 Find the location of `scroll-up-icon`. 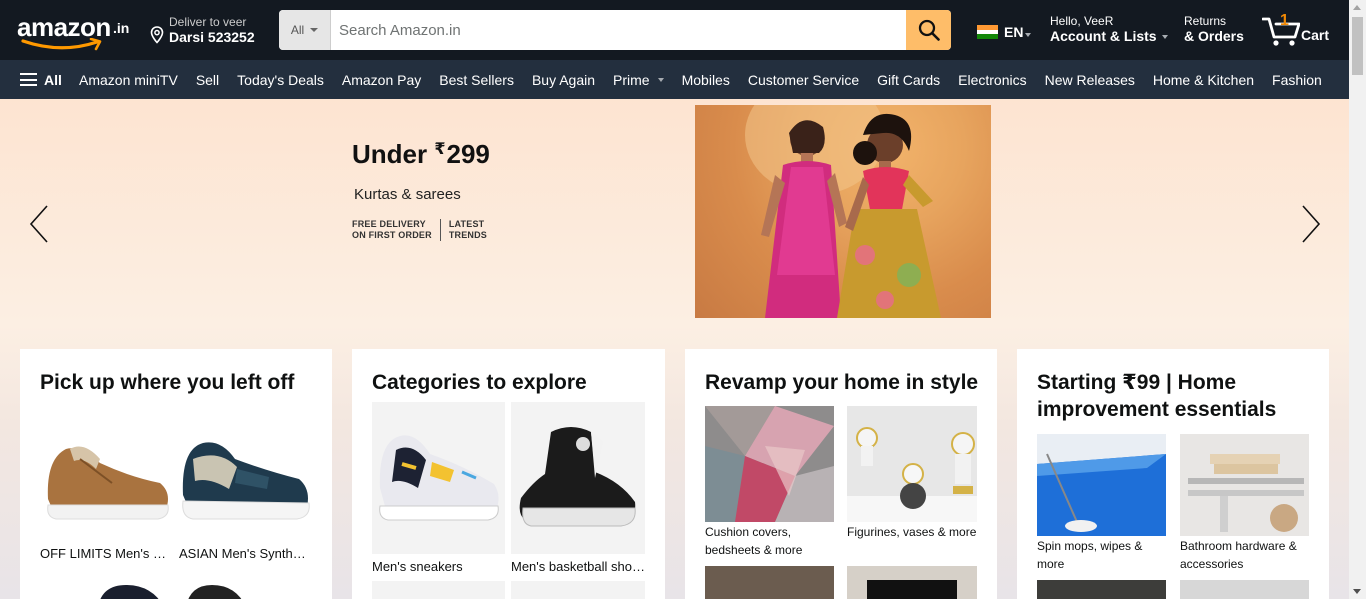

scroll-up-icon is located at coordinates (1357, 7).